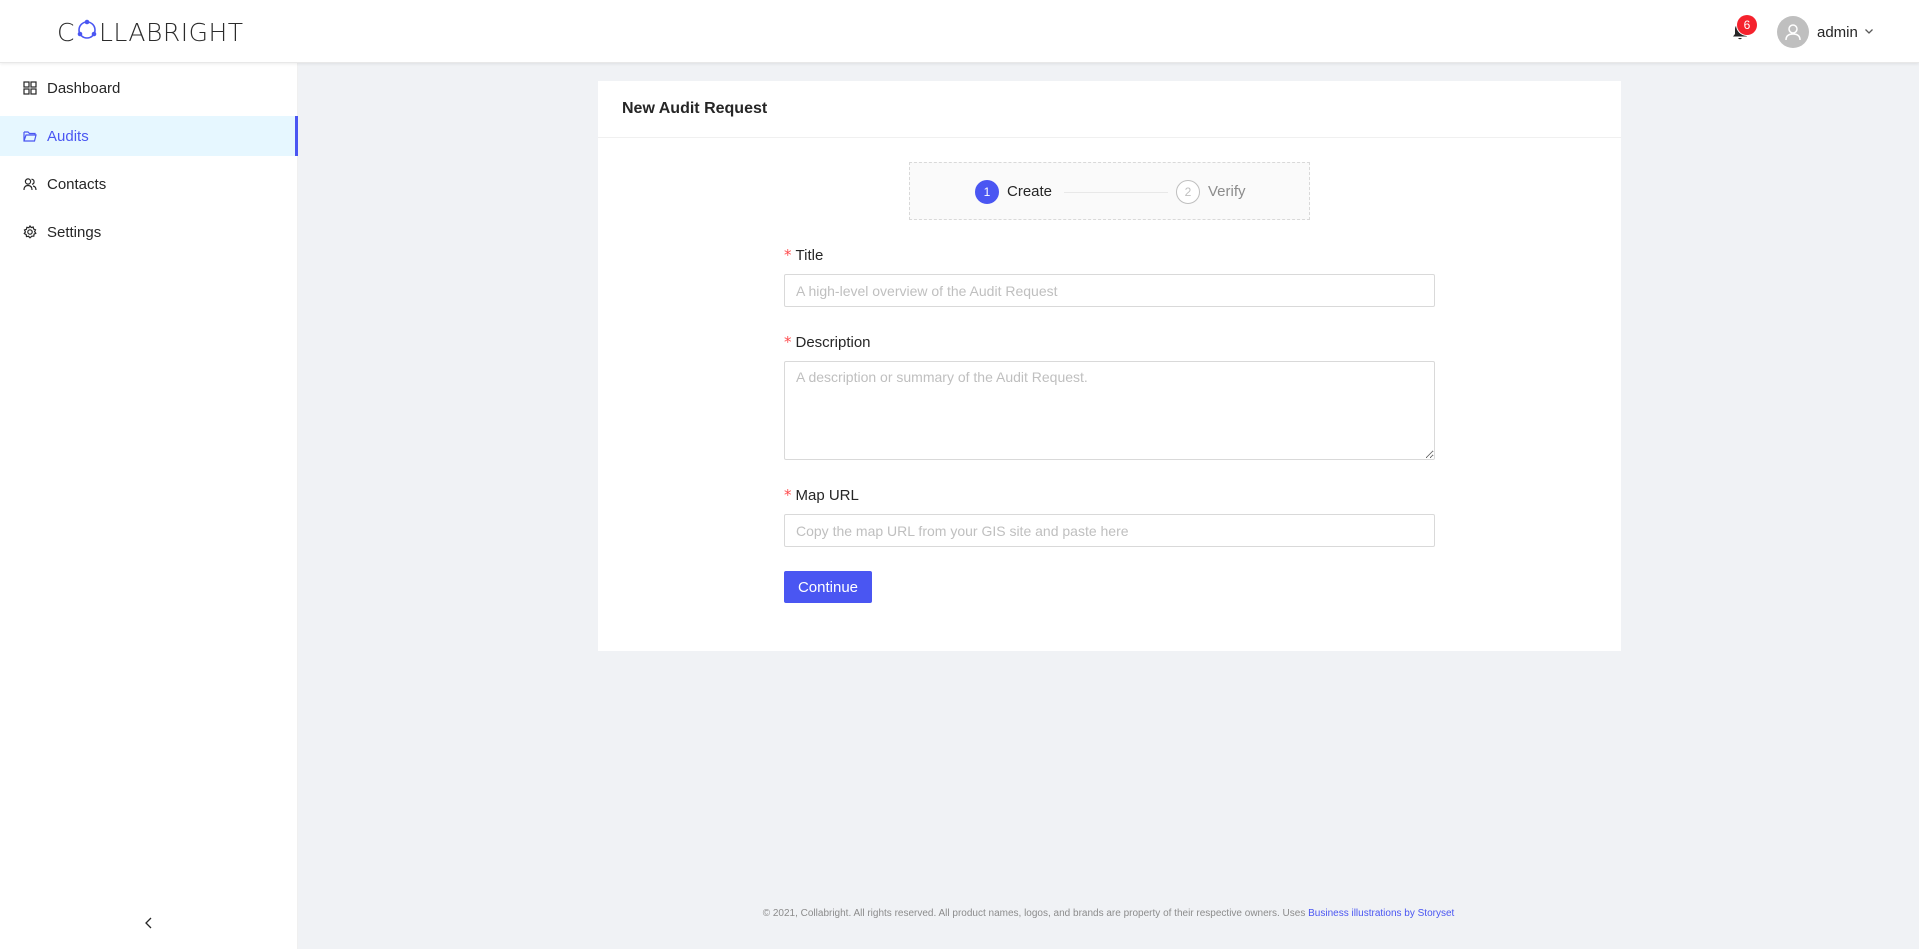  I want to click on sidebar-item-dashboard: Dashboard, so click(149, 88).